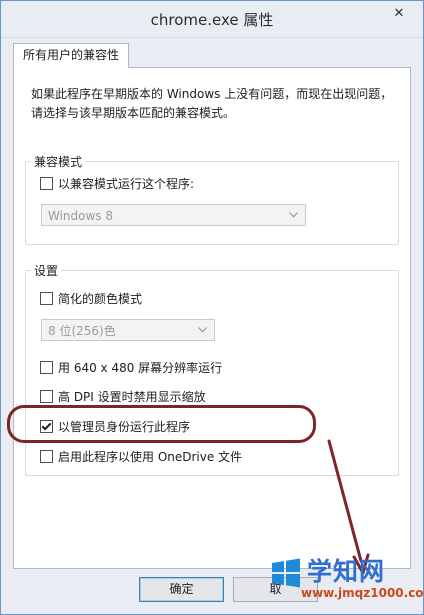  Describe the element at coordinates (82, 331) in the screenshot. I see `color-depth-select-value: 8 位(256)色` at that location.